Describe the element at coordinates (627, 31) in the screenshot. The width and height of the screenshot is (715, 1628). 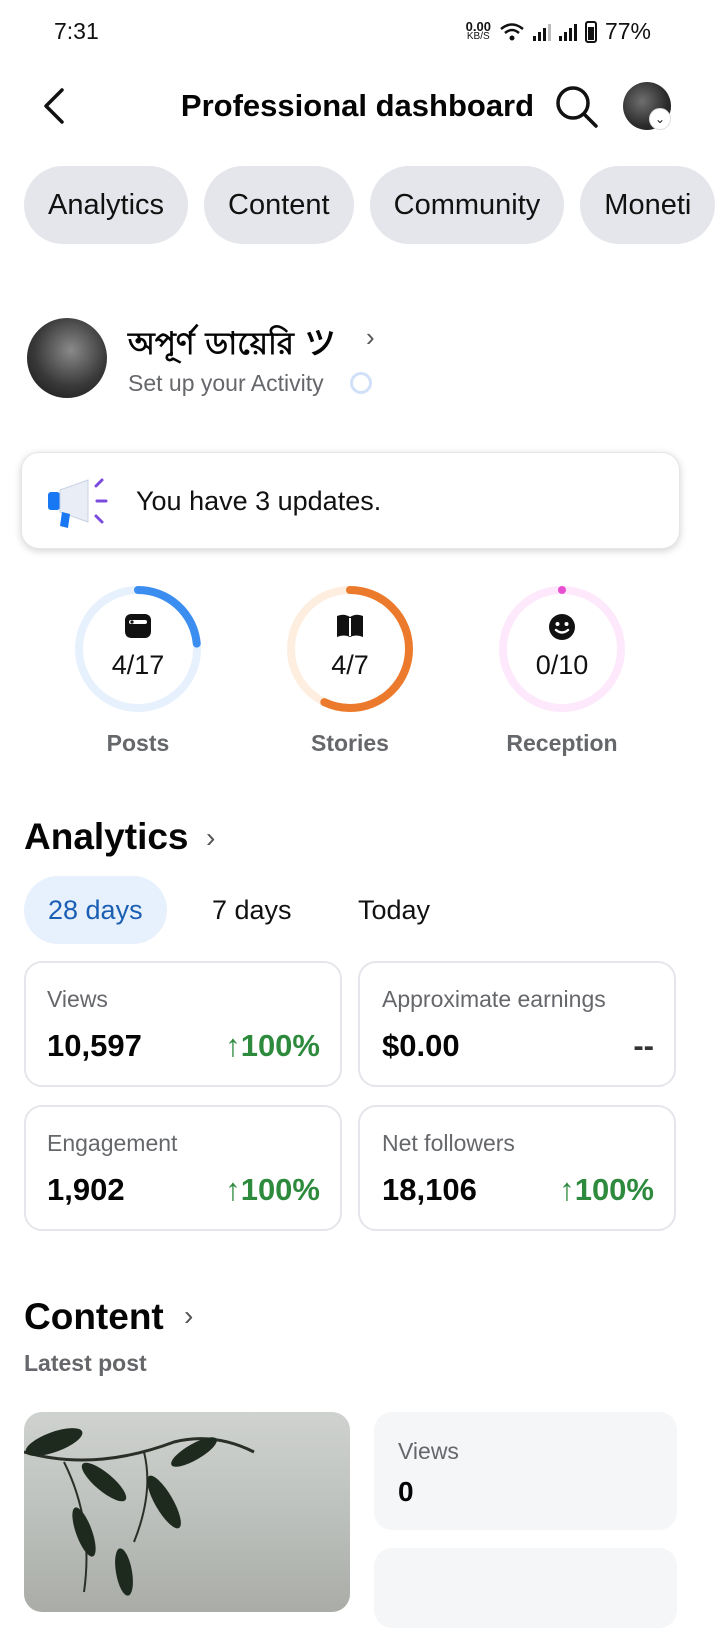
I see `battery-level: 77%` at that location.